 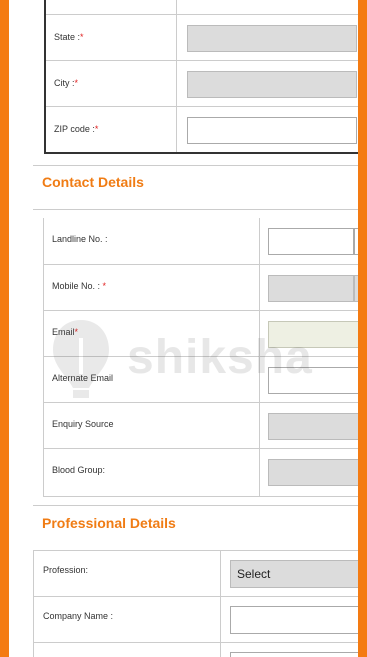 I want to click on left-orange-border, so click(x=4, y=328).